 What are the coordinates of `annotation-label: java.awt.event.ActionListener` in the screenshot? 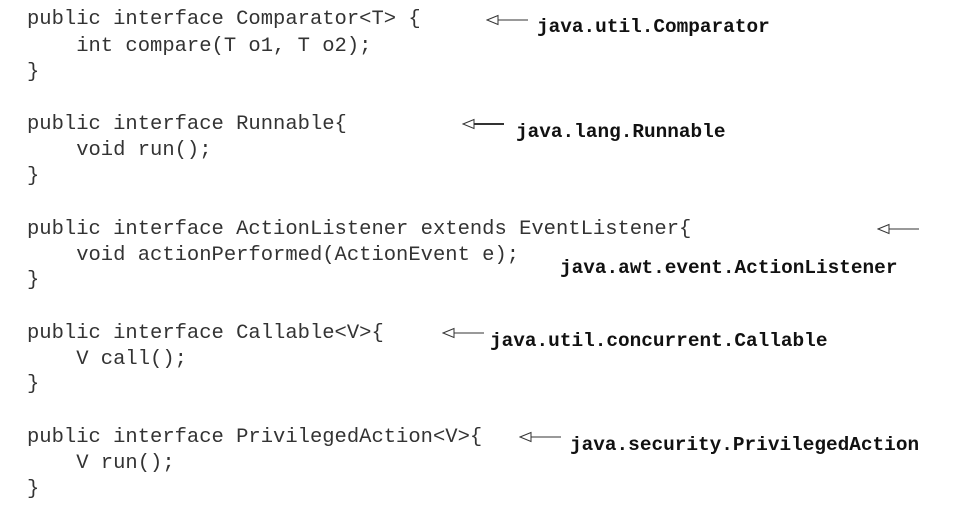 It's located at (729, 268).